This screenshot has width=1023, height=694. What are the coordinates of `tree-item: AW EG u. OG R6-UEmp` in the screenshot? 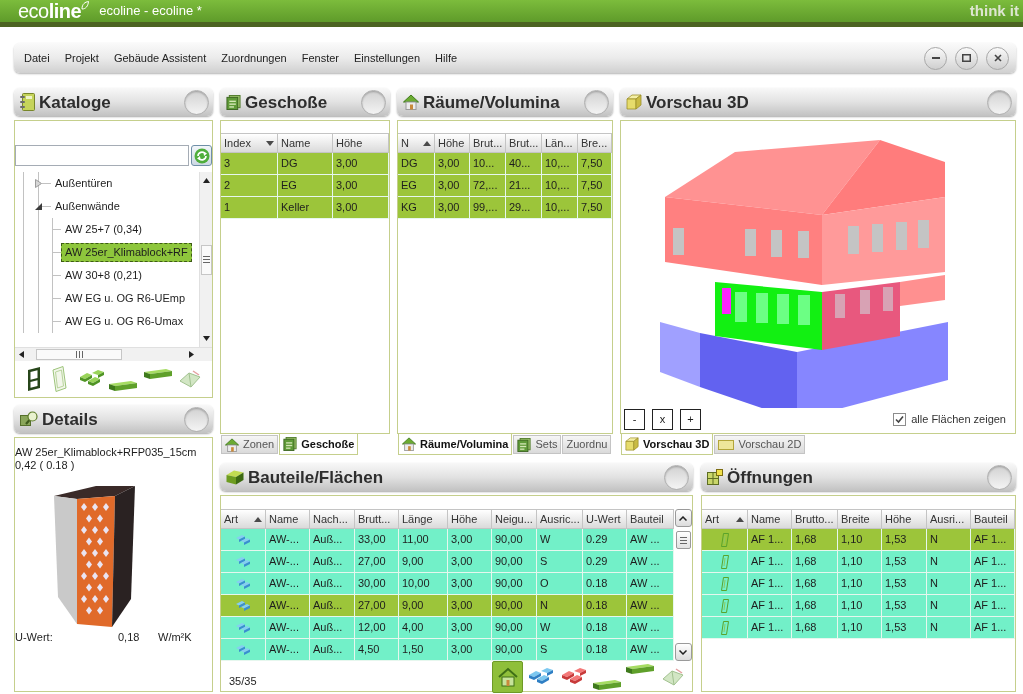 It's located at (125, 298).